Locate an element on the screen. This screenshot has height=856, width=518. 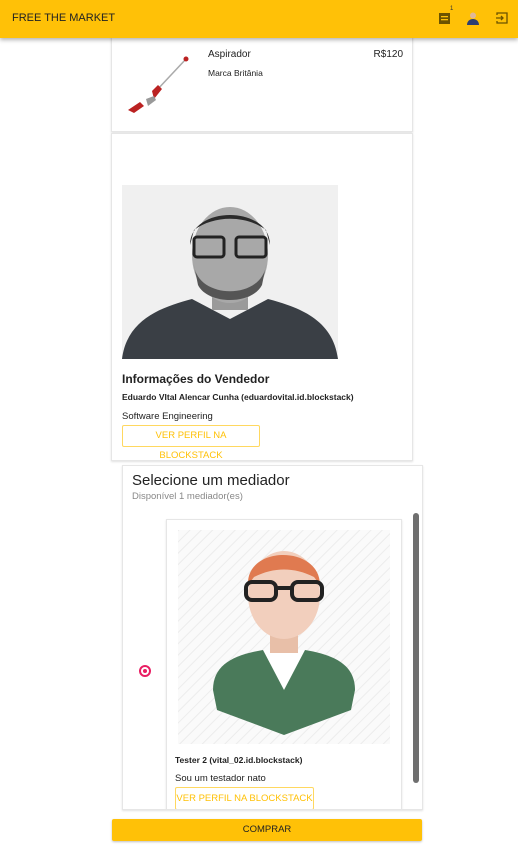
user-avatar-icon is located at coordinates (473, 18).